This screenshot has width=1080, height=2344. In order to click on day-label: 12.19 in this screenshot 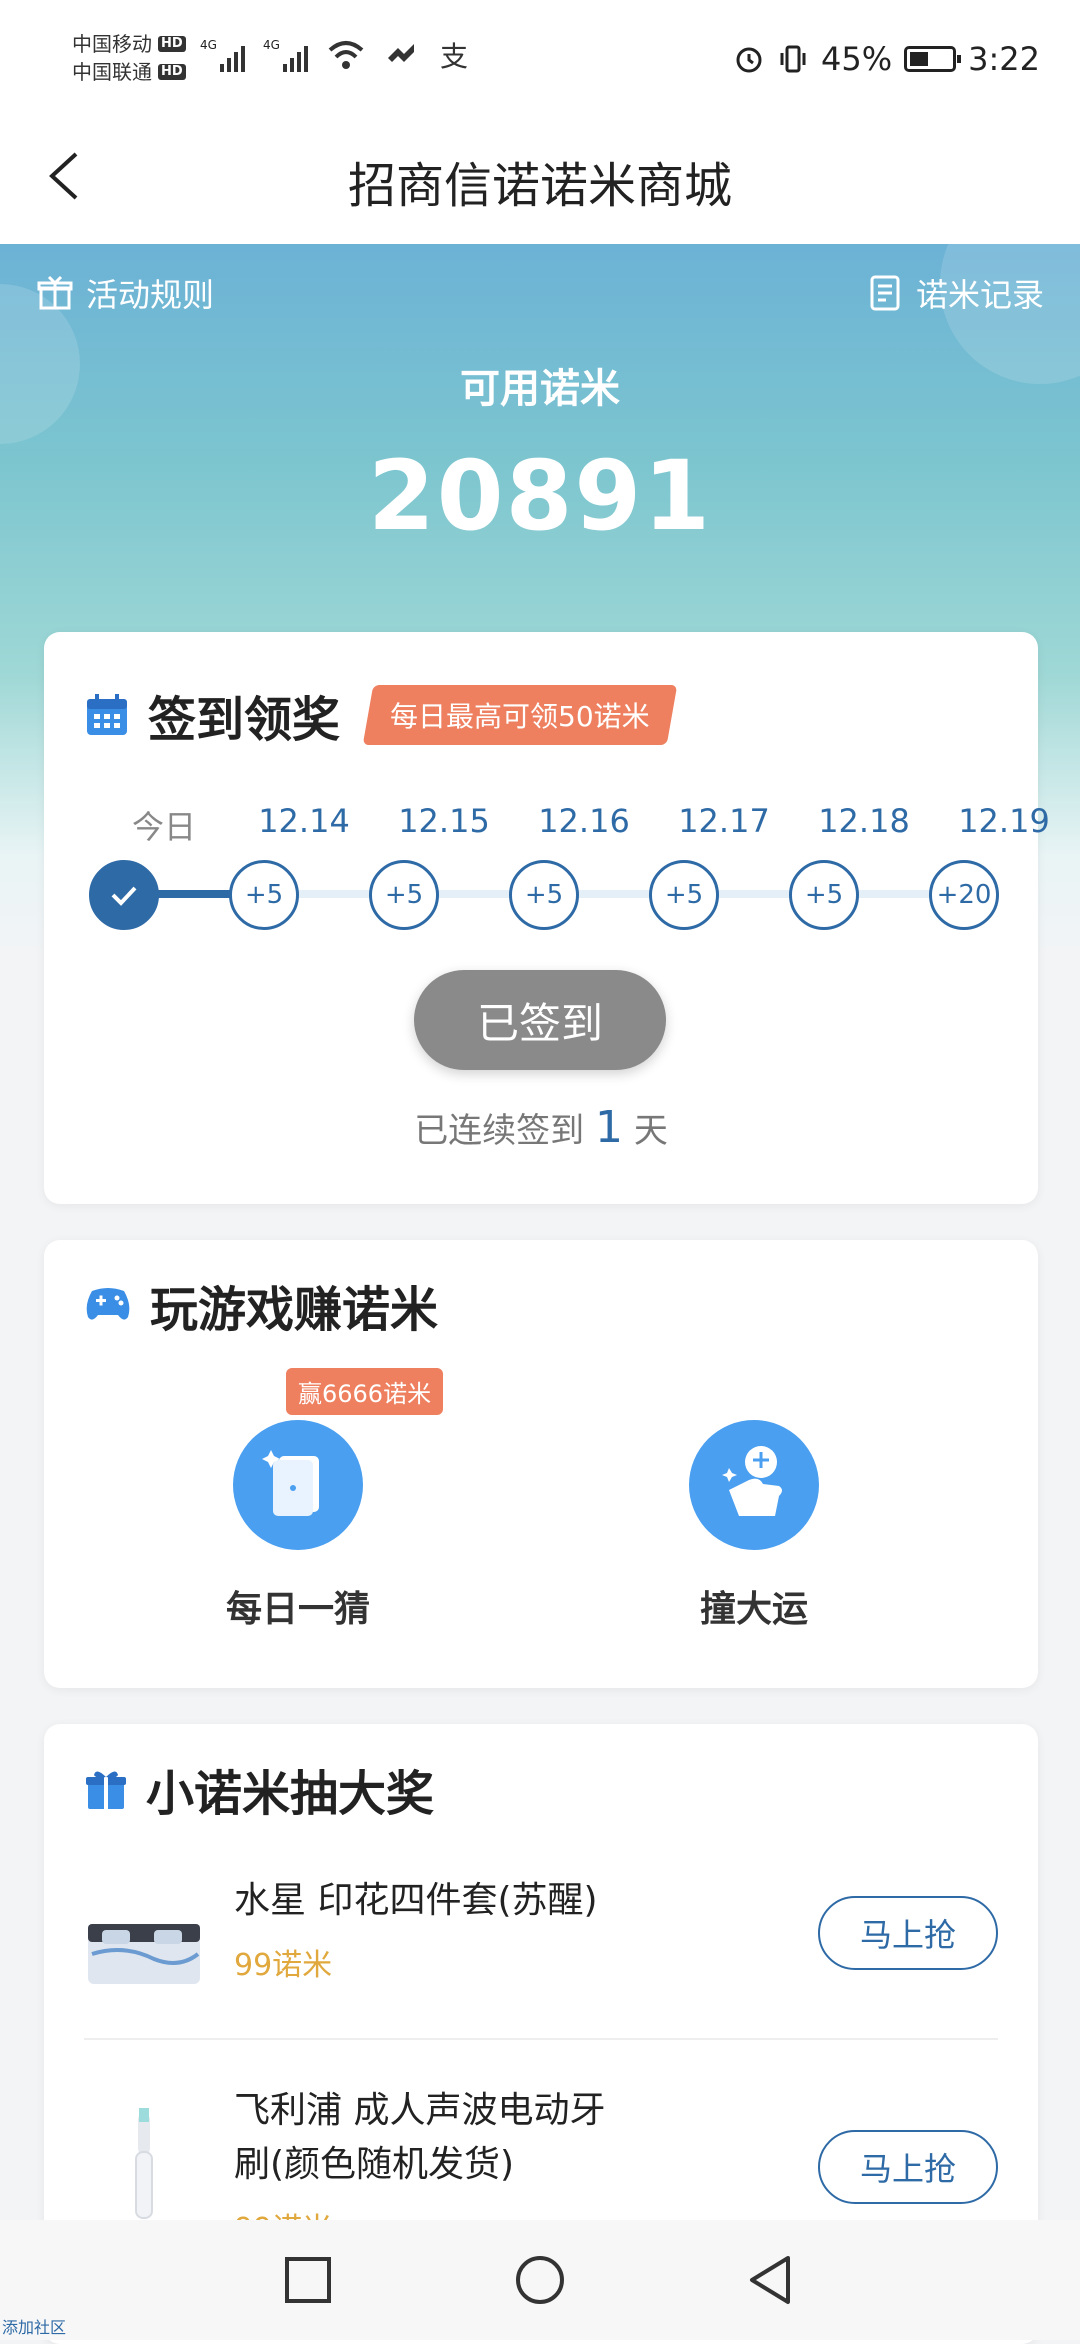, I will do `click(1004, 821)`.